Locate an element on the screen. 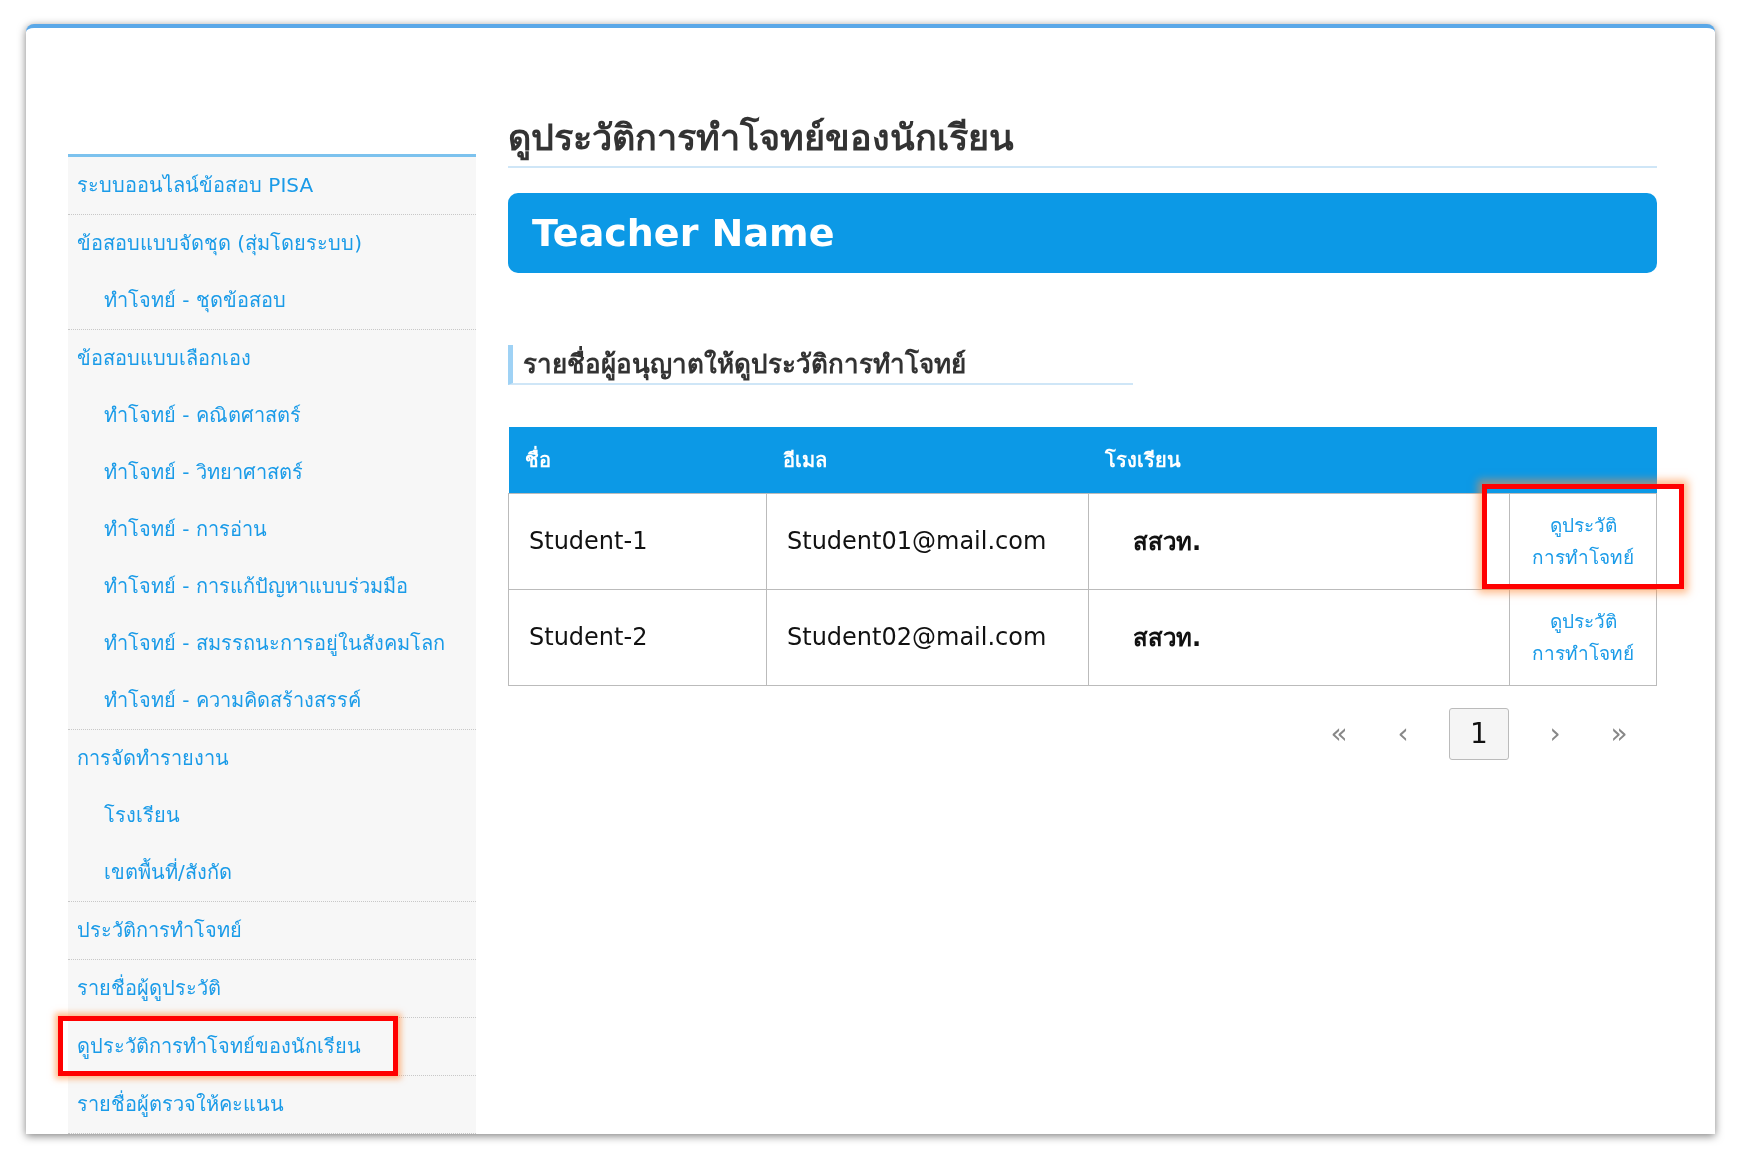  page-link: ‹ is located at coordinates (1403, 733).